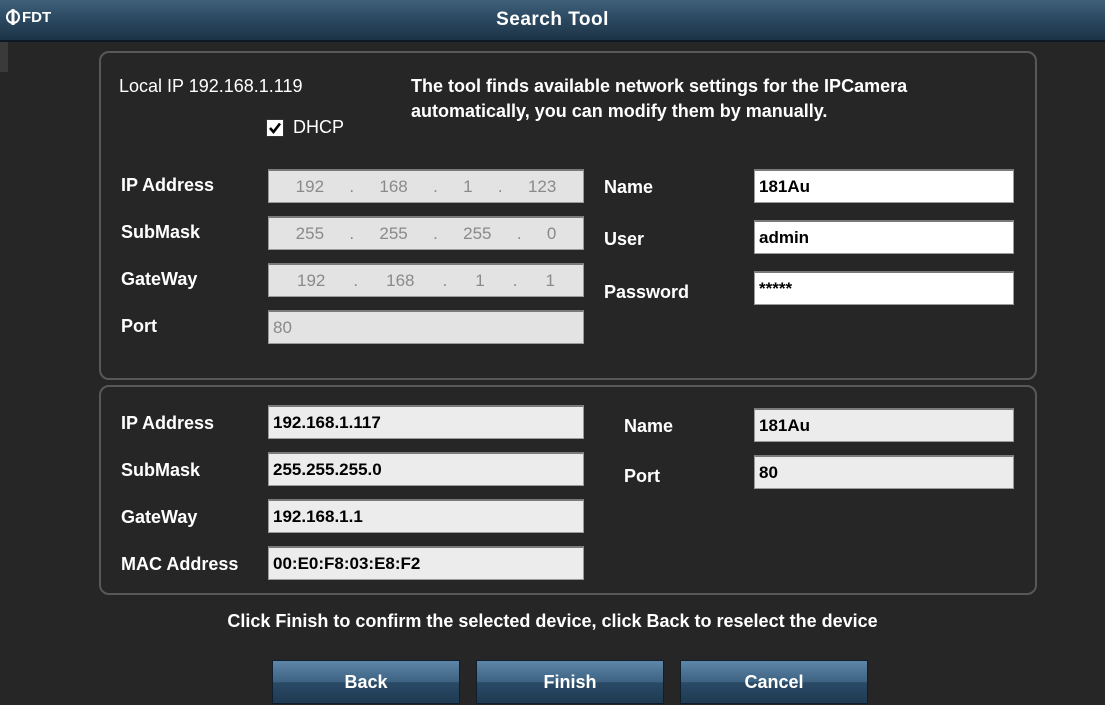  Describe the element at coordinates (570, 682) in the screenshot. I see `finish-button: Finish` at that location.